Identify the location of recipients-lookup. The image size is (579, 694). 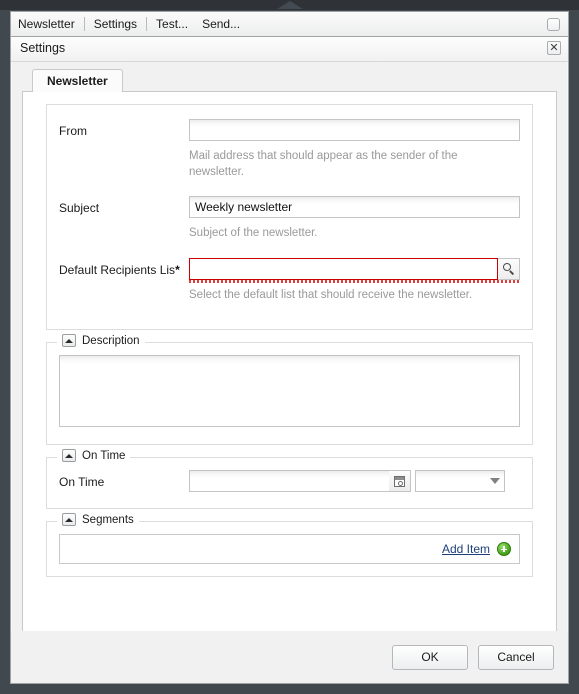
(354, 268).